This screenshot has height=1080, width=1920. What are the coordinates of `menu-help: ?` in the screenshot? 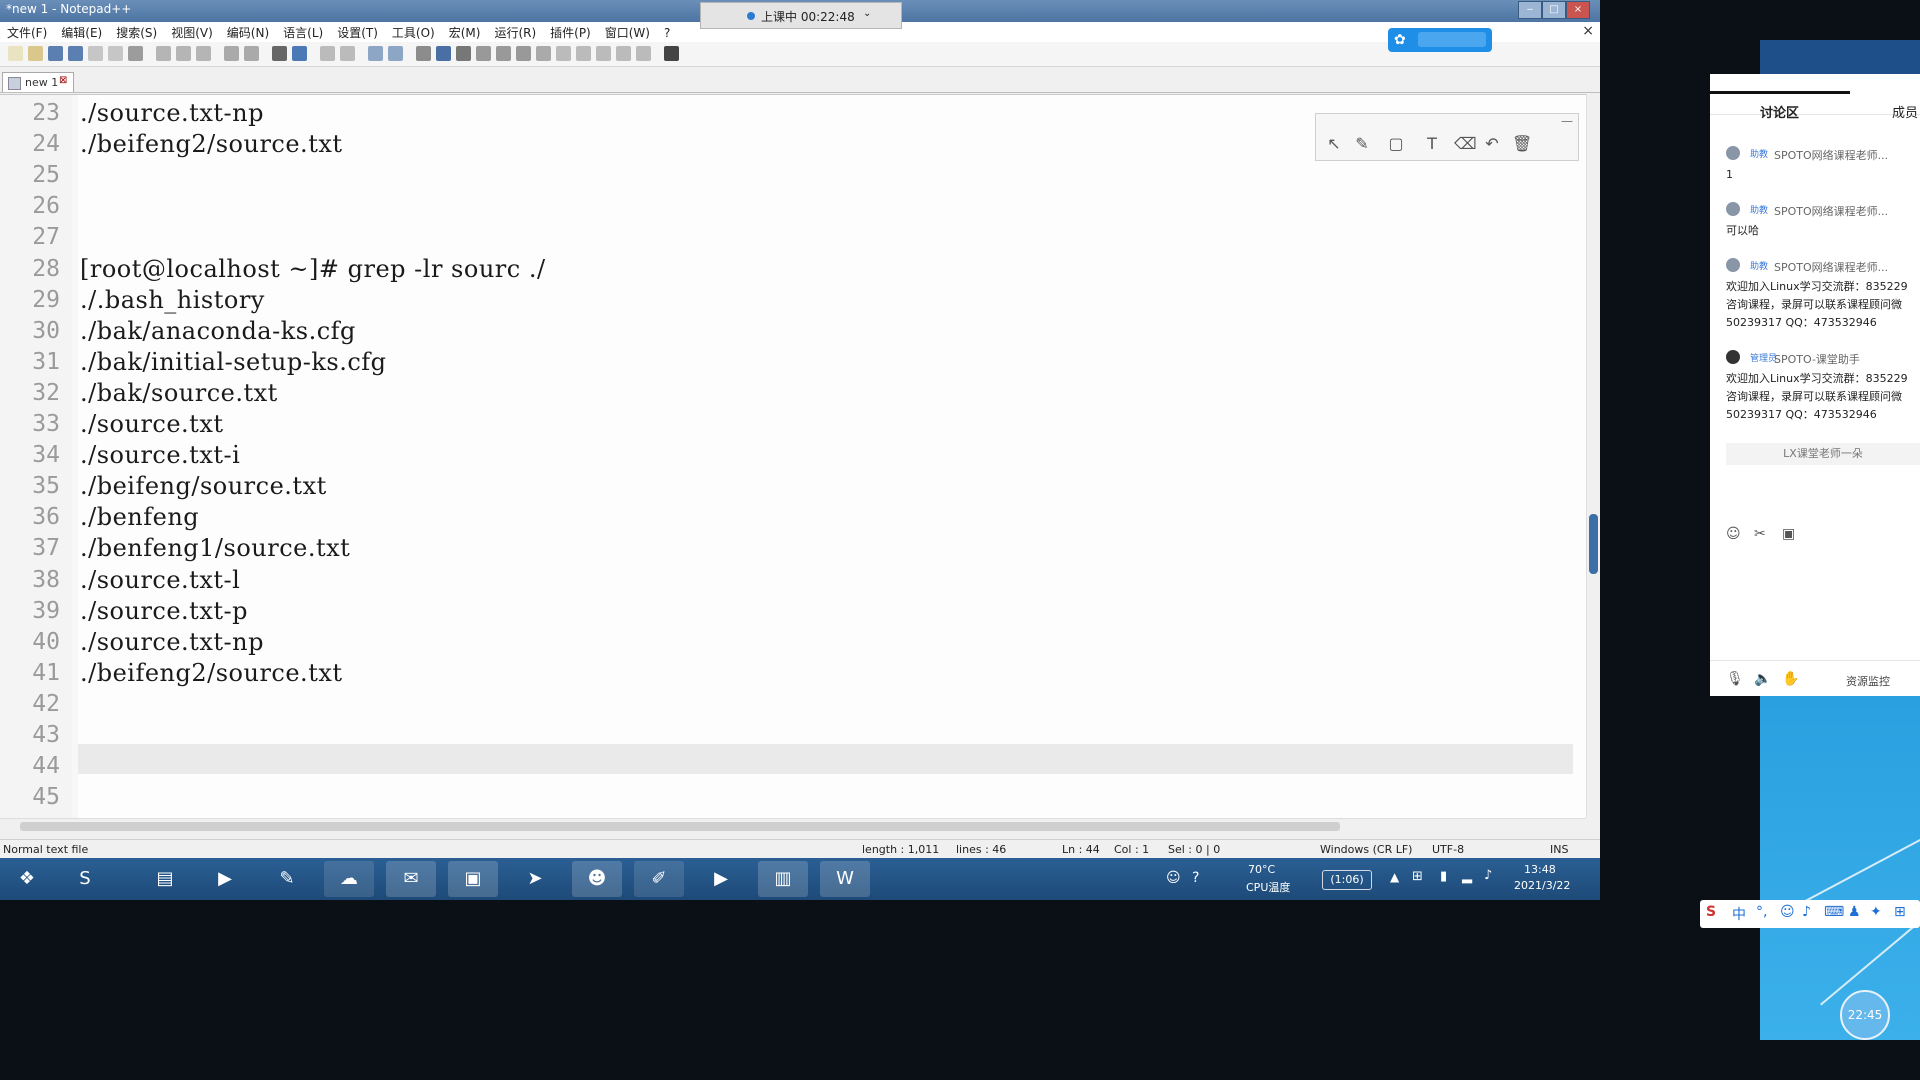 It's located at (667, 32).